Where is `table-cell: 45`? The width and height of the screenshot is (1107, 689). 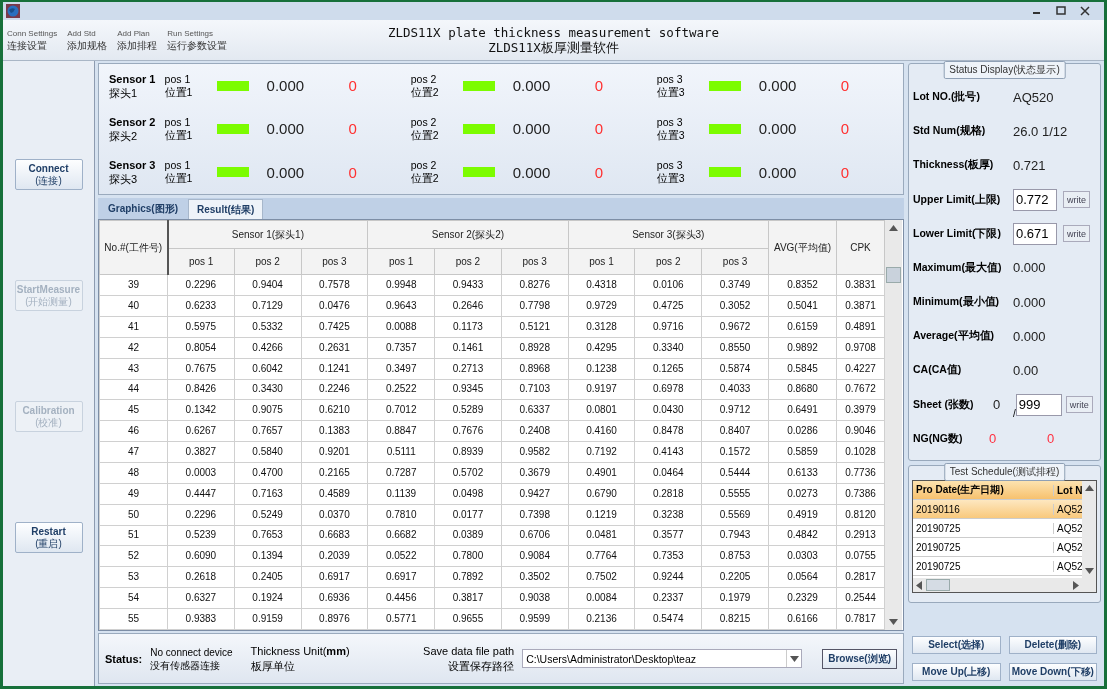
table-cell: 45 is located at coordinates (133, 410).